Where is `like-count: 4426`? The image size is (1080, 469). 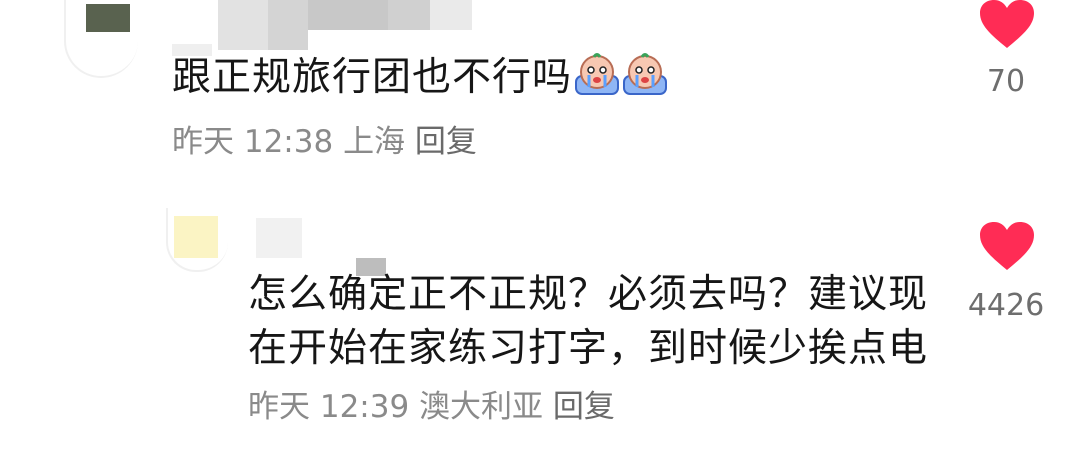
like-count: 4426 is located at coordinates (1006, 305).